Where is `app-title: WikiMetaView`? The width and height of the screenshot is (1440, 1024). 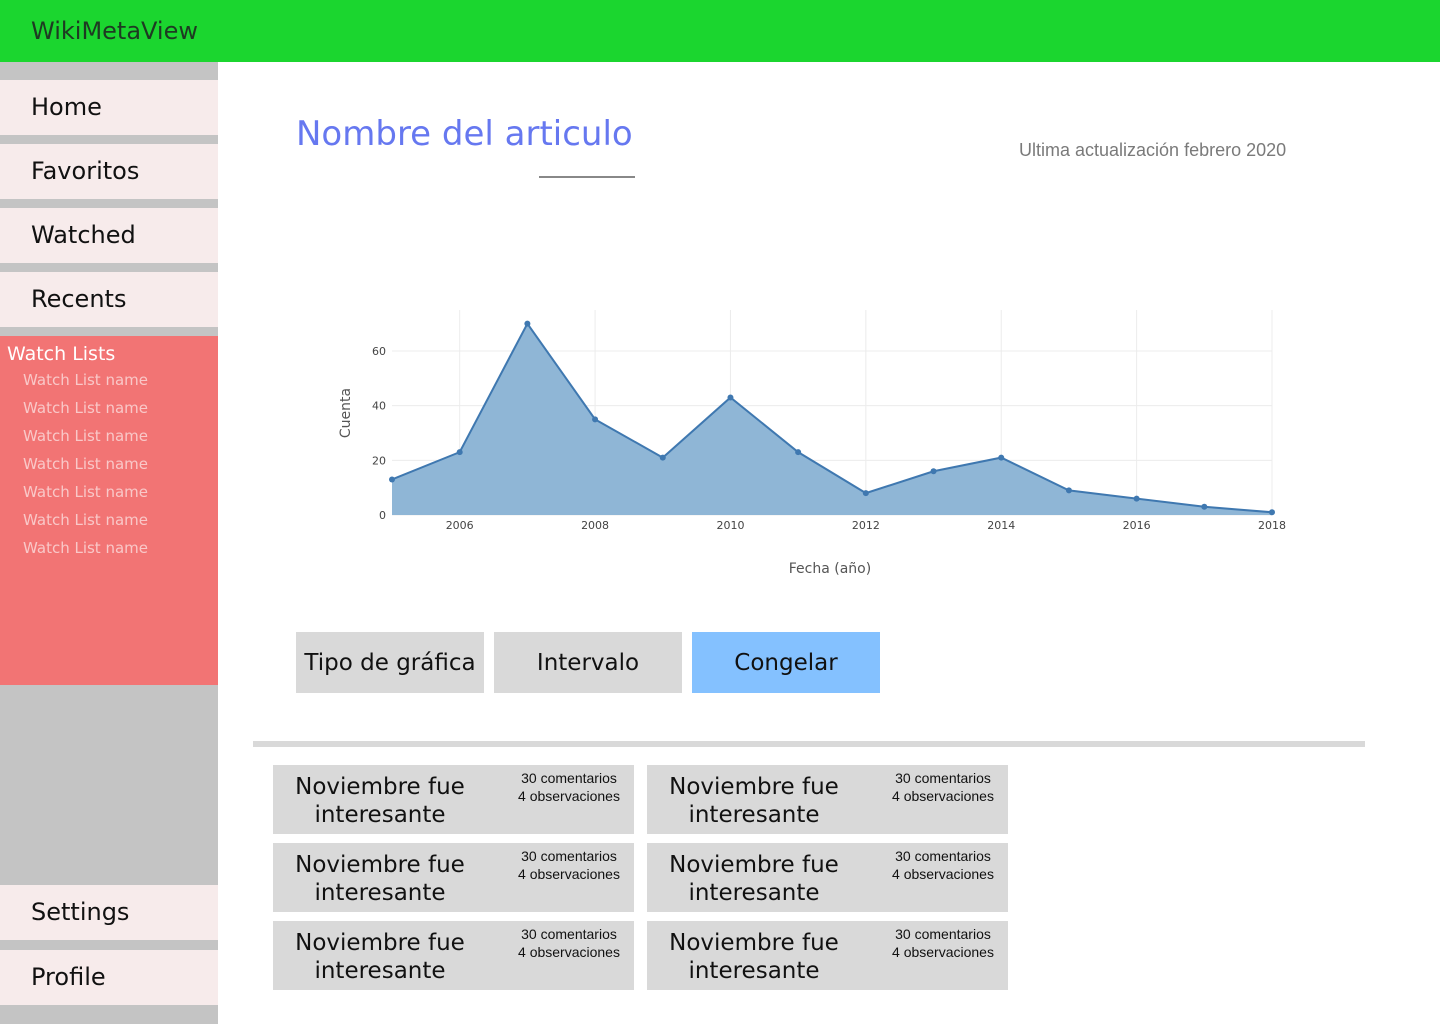 app-title: WikiMetaView is located at coordinates (114, 31).